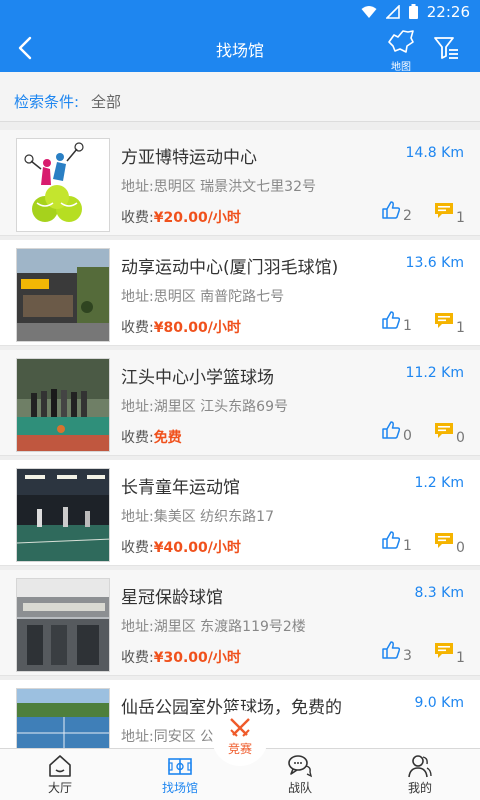  What do you see at coordinates (240, 48) in the screenshot?
I see `nav-bar: 找场馆 地图` at bounding box center [240, 48].